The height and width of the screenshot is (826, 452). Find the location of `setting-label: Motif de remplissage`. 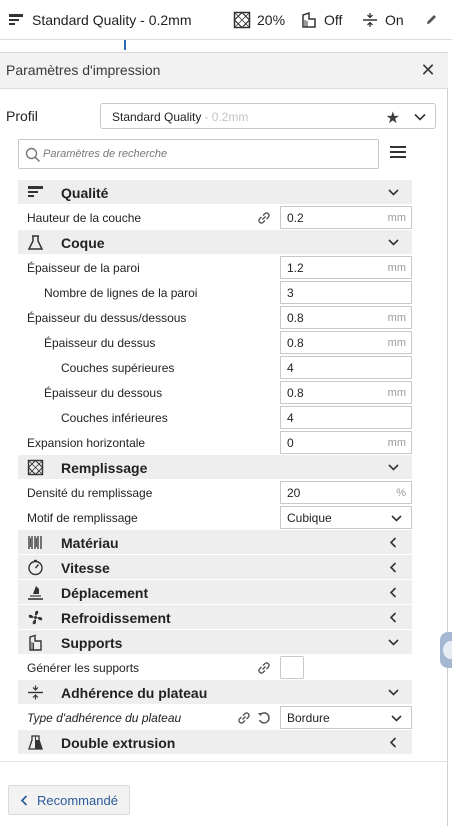

setting-label: Motif de remplissage is located at coordinates (82, 518).